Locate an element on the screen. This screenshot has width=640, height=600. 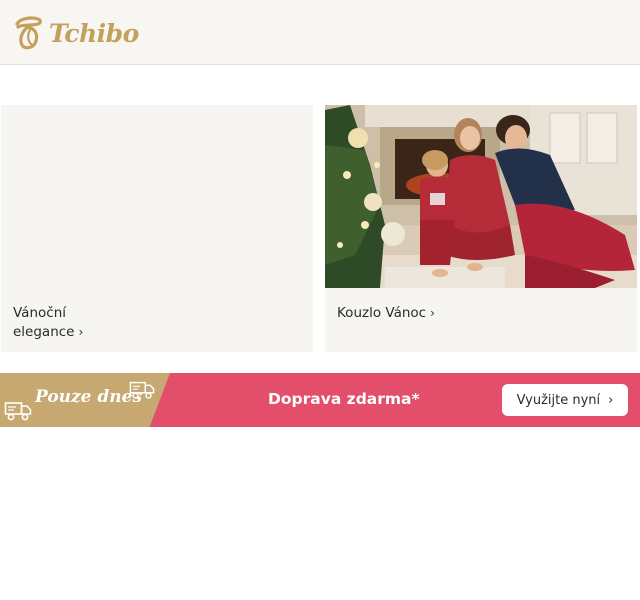
use-now-button: Využijte nyní › is located at coordinates (565, 400).